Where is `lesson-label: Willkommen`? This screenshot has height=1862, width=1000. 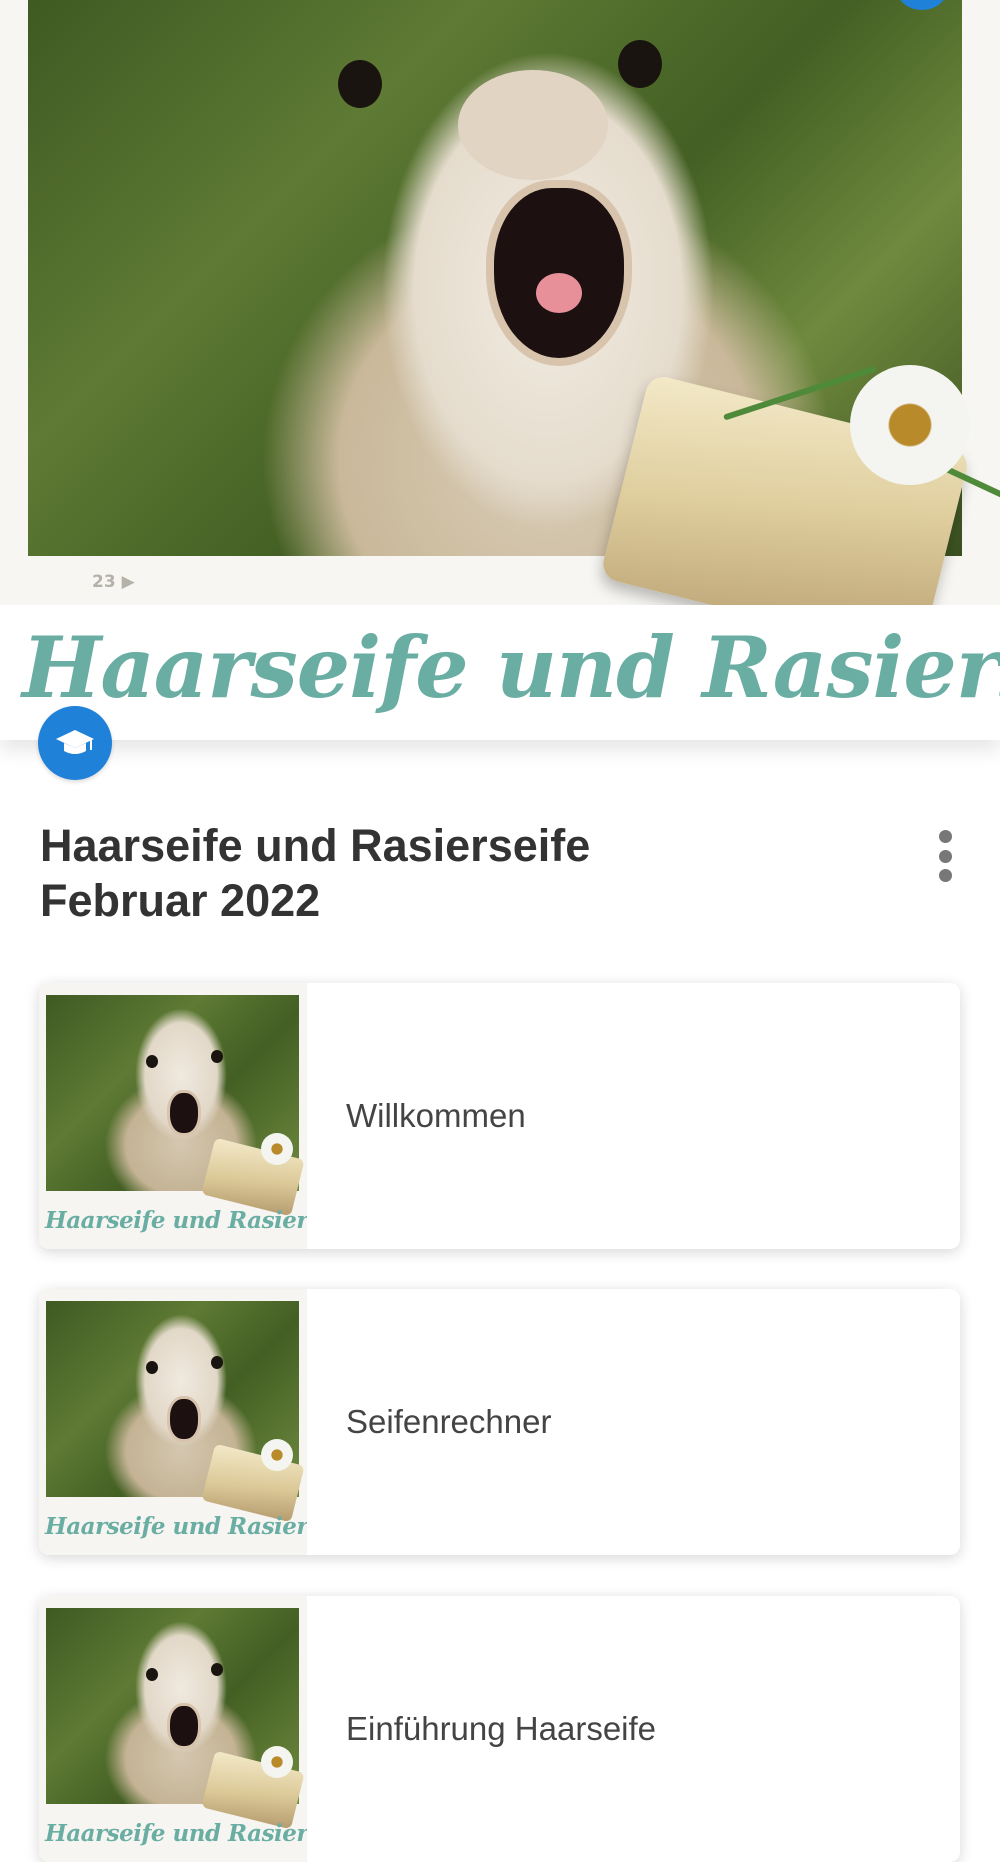
lesson-label: Willkommen is located at coordinates (436, 1115).